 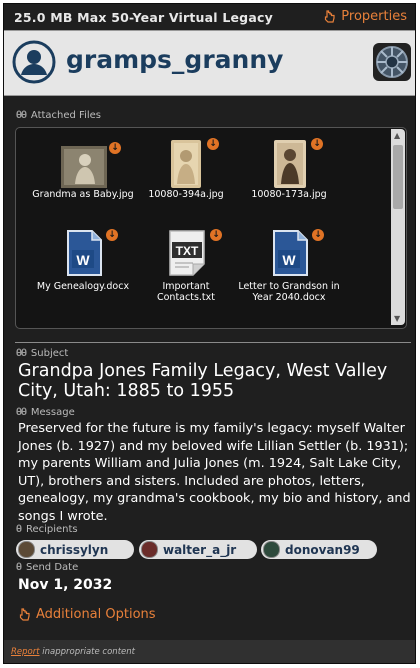 What do you see at coordinates (65, 585) in the screenshot?
I see `send-date-value: Nov 1, 2032` at bounding box center [65, 585].